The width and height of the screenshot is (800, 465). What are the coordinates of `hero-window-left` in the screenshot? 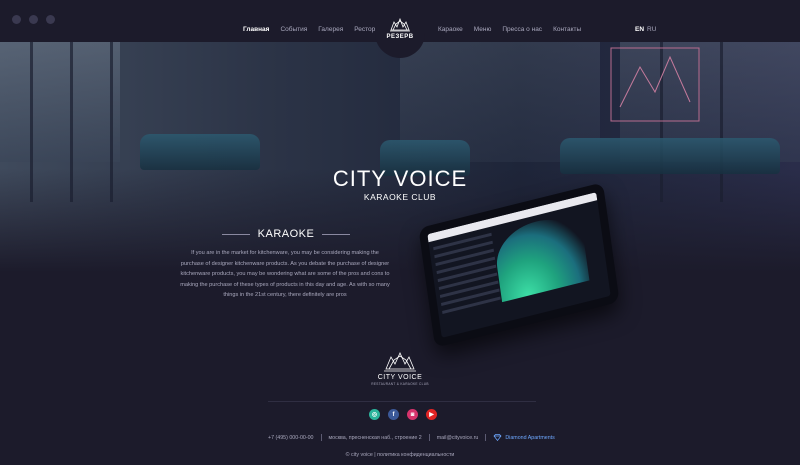 It's located at (60, 102).